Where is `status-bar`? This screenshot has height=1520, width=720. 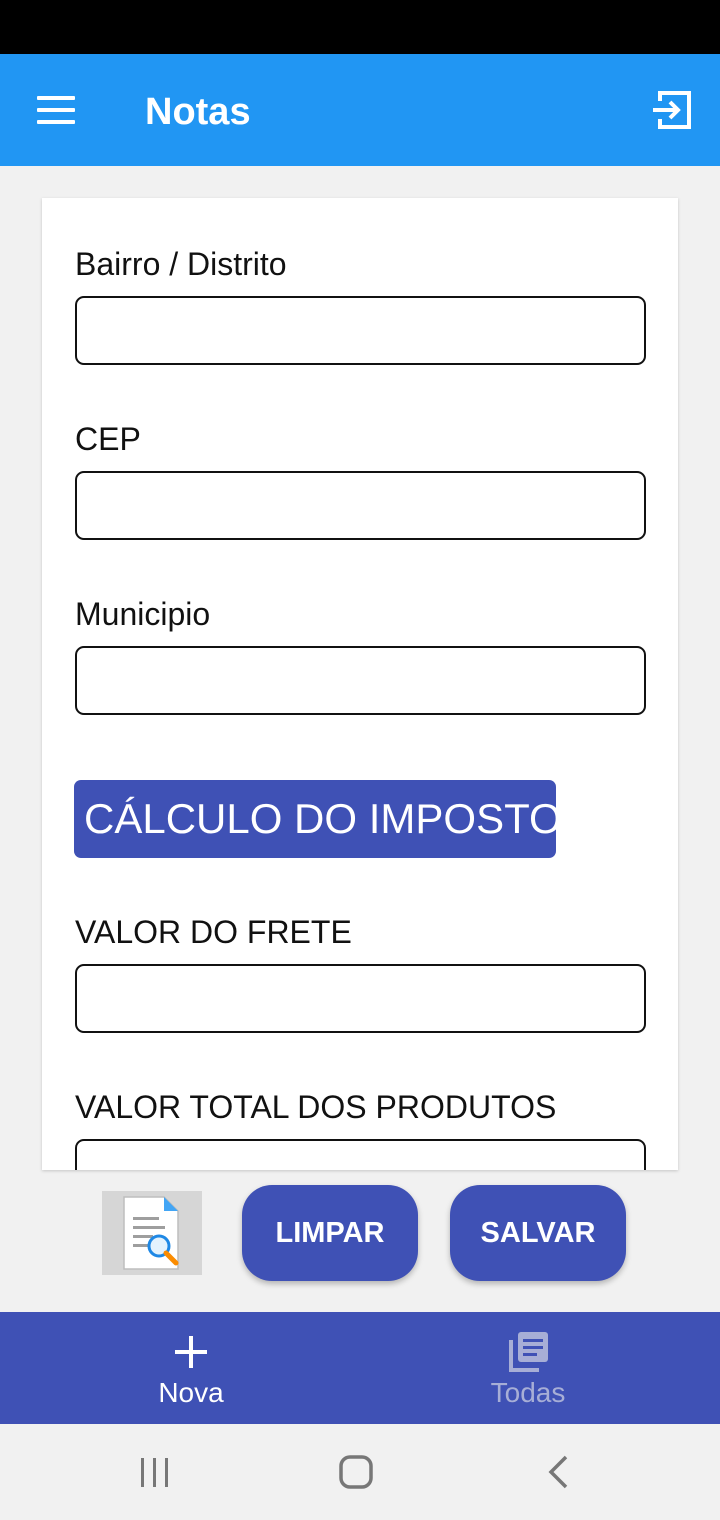 status-bar is located at coordinates (360, 27).